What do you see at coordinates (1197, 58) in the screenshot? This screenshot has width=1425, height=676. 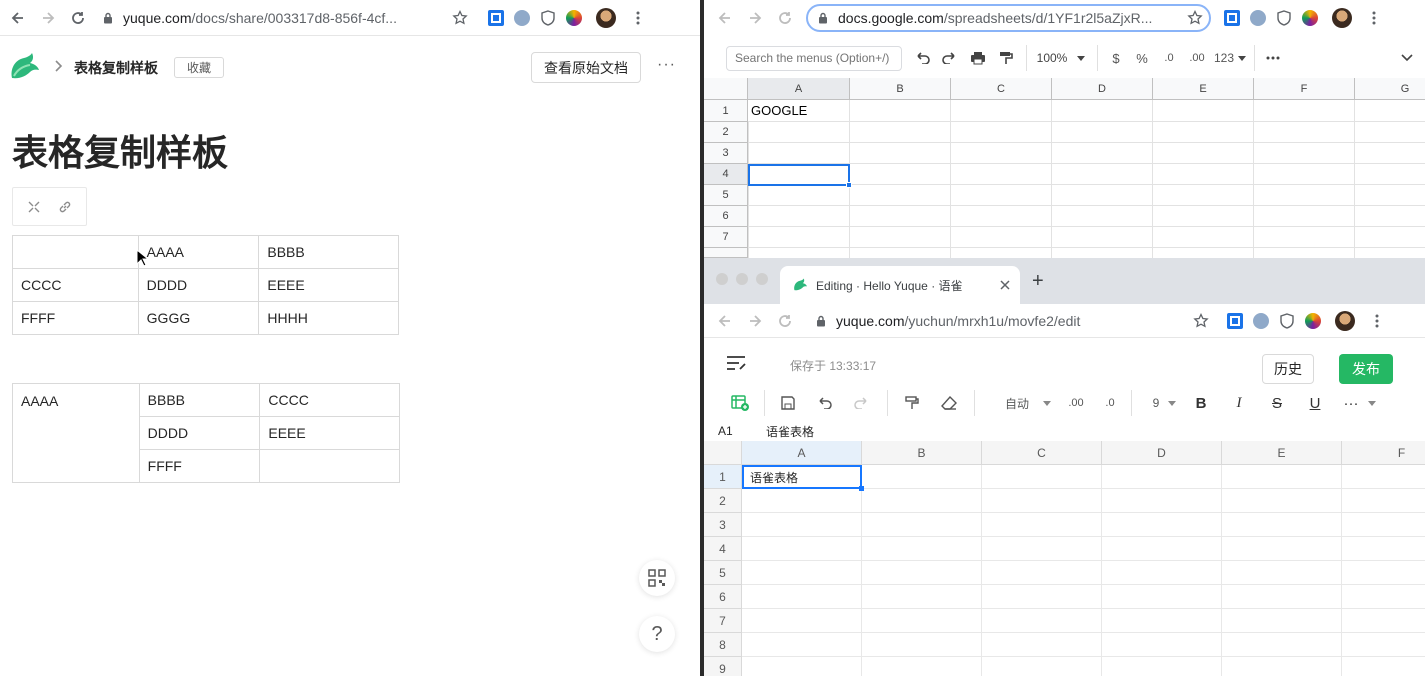 I see `increase-decimal-button: .00` at bounding box center [1197, 58].